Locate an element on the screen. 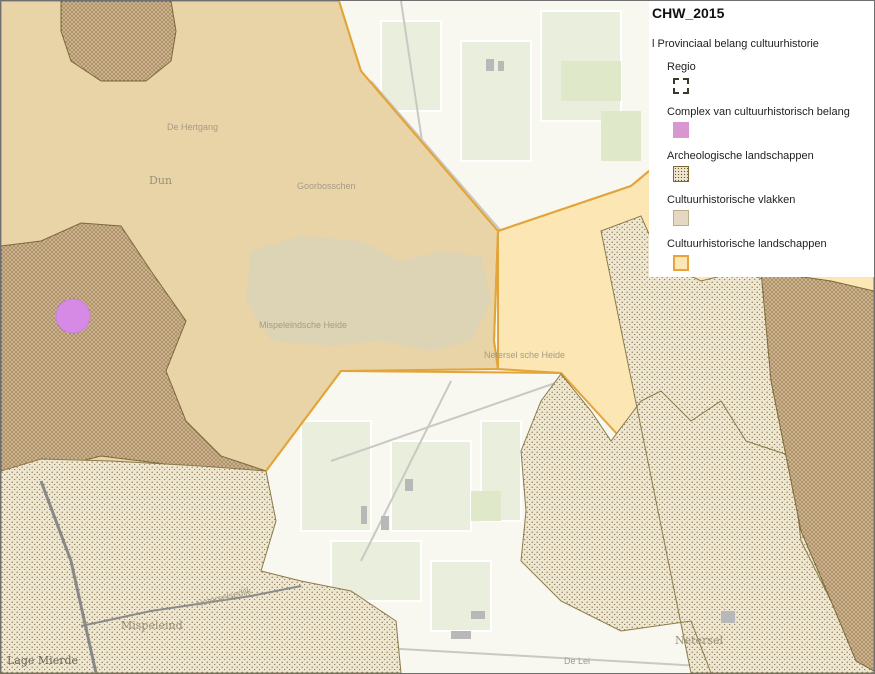  legend-item-regio-label: Regio is located at coordinates (681, 67).